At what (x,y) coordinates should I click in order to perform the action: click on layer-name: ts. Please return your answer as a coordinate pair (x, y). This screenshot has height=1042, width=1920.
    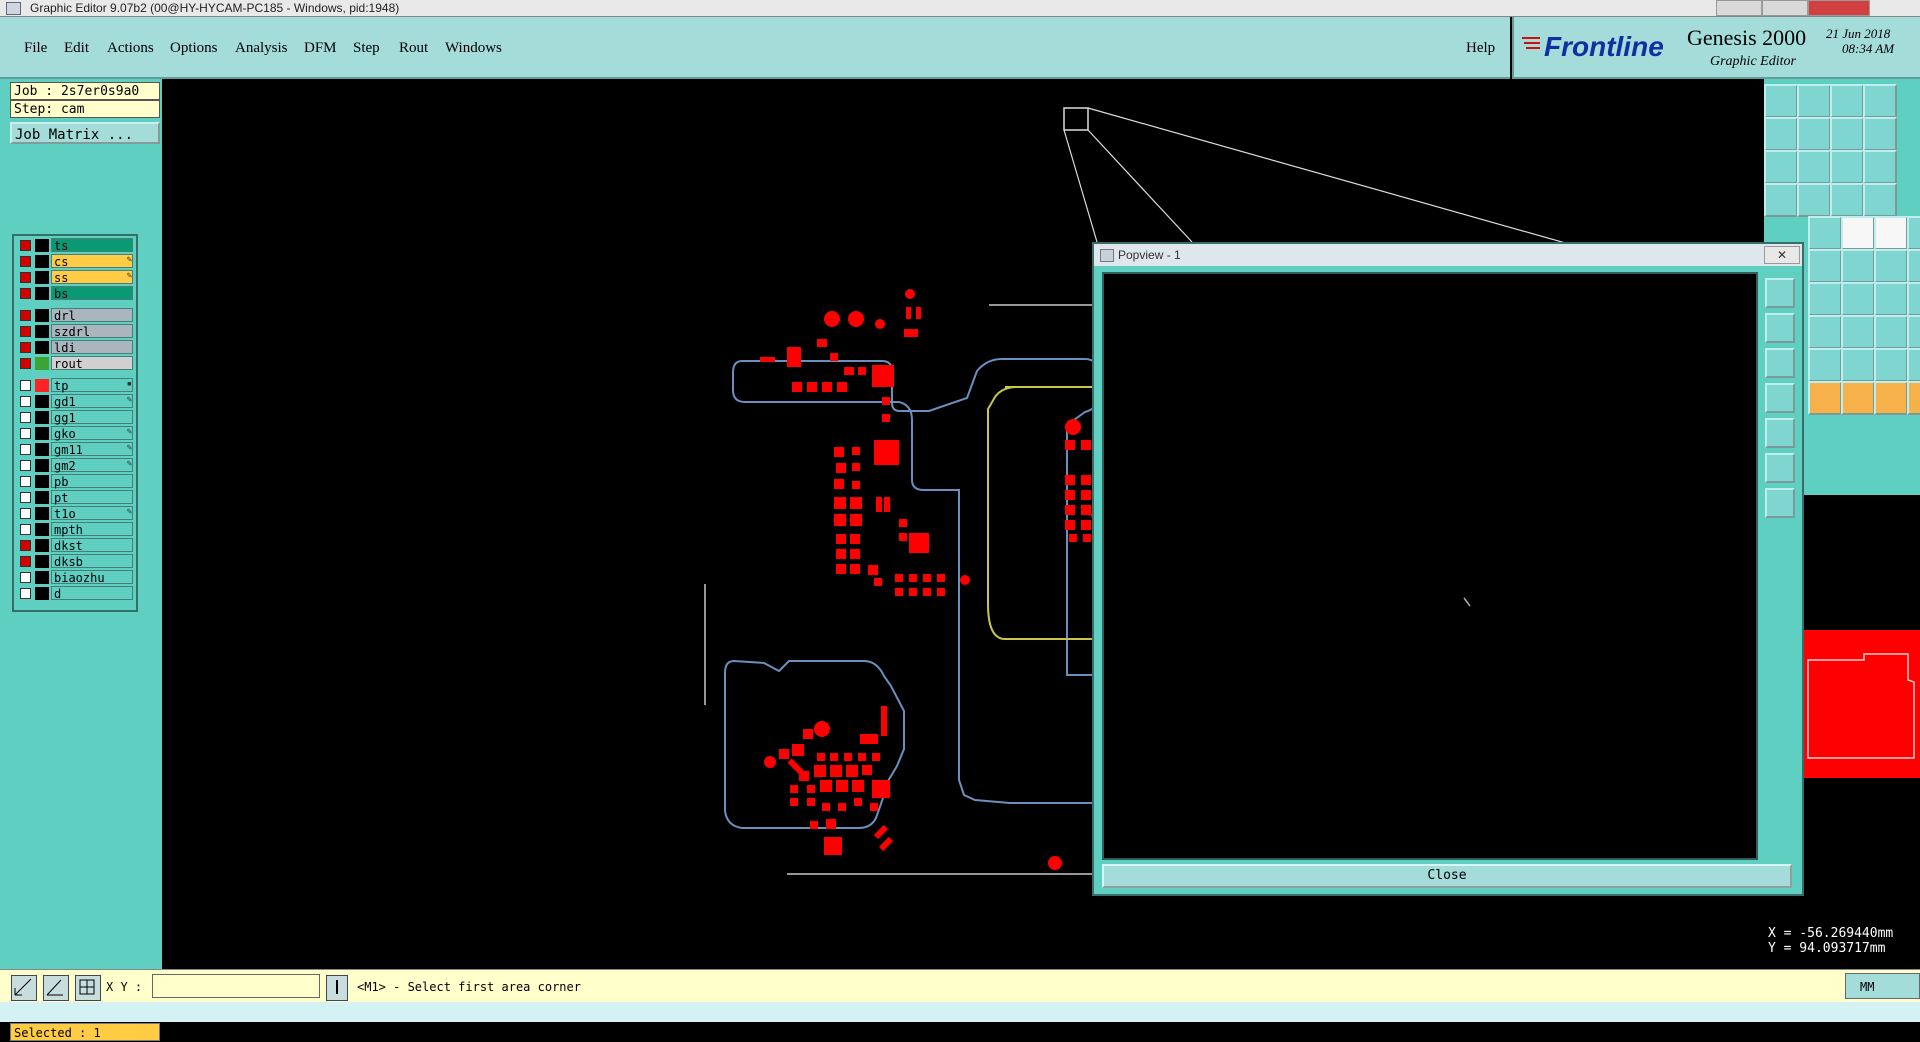
    Looking at the image, I should click on (92, 245).